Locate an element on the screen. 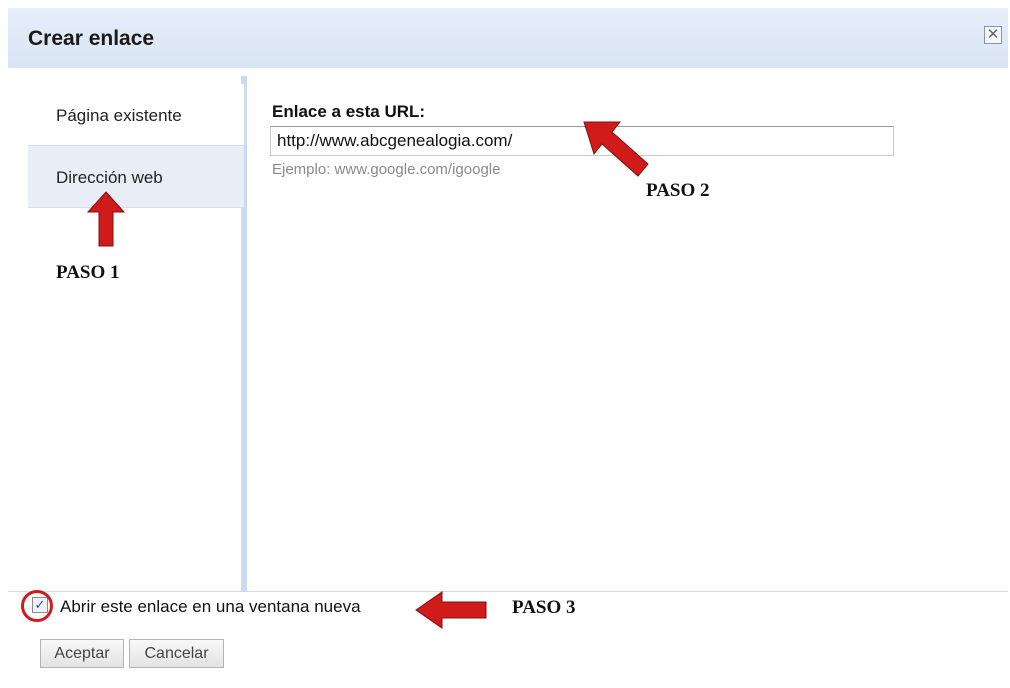  accept-button: Aceptar is located at coordinates (82, 653).